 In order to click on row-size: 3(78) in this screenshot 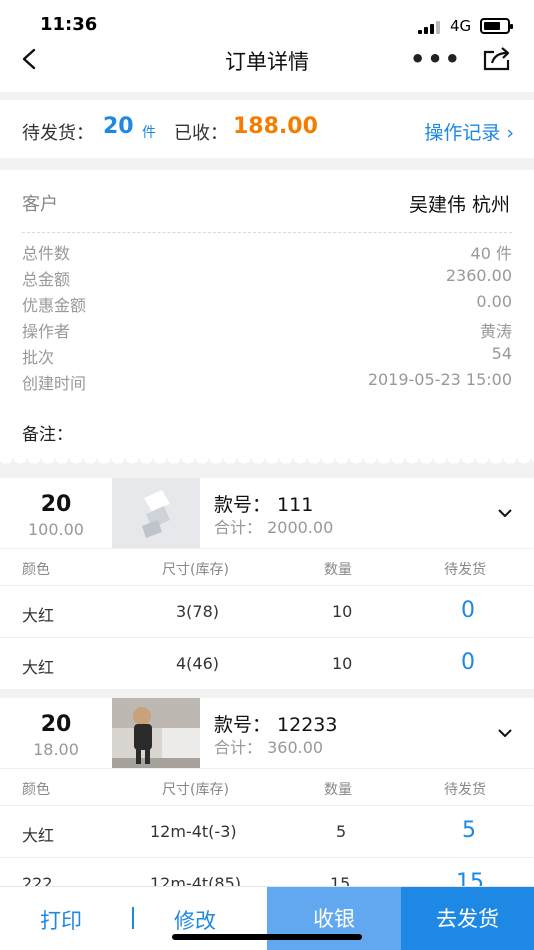, I will do `click(198, 611)`.